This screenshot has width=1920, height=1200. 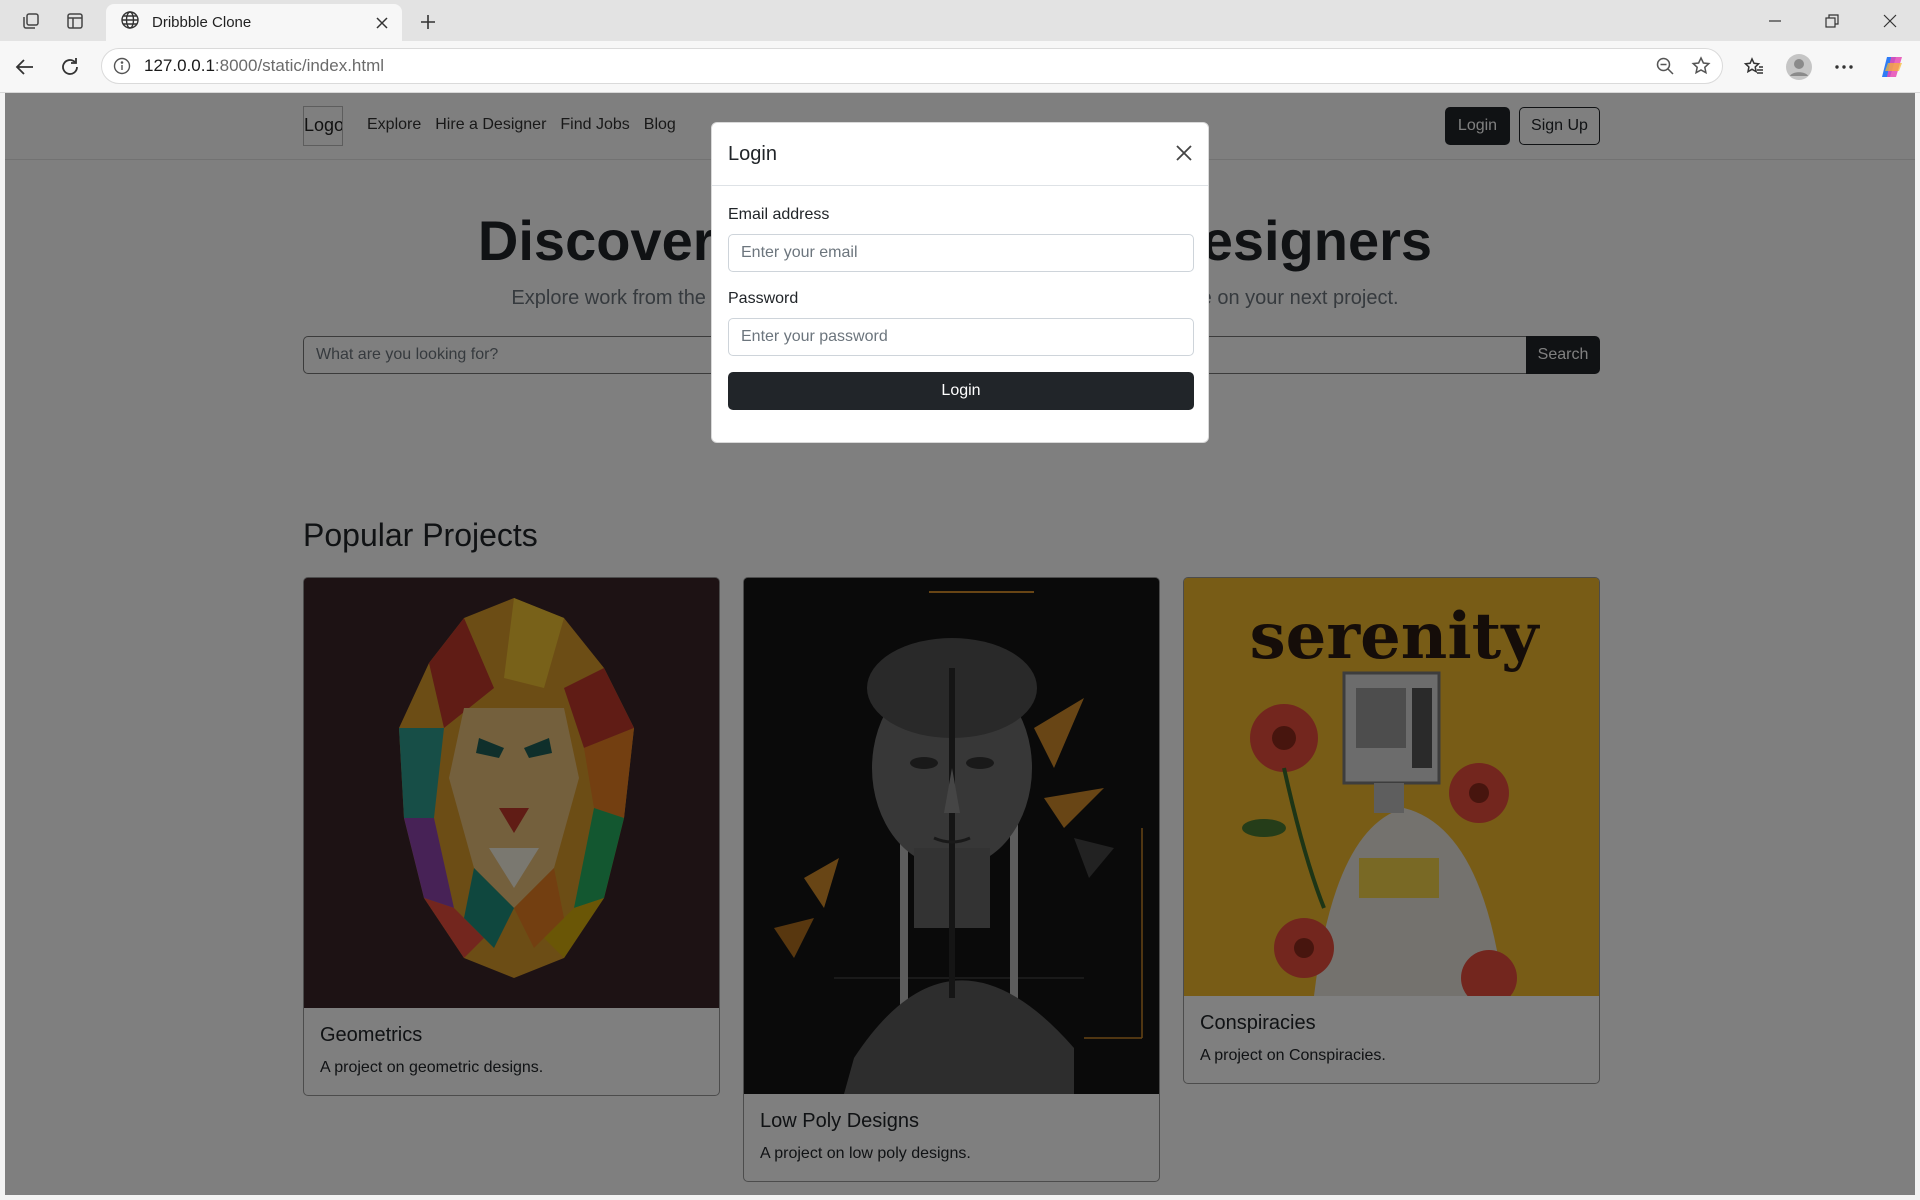 I want to click on globe-icon, so click(x=130, y=22).